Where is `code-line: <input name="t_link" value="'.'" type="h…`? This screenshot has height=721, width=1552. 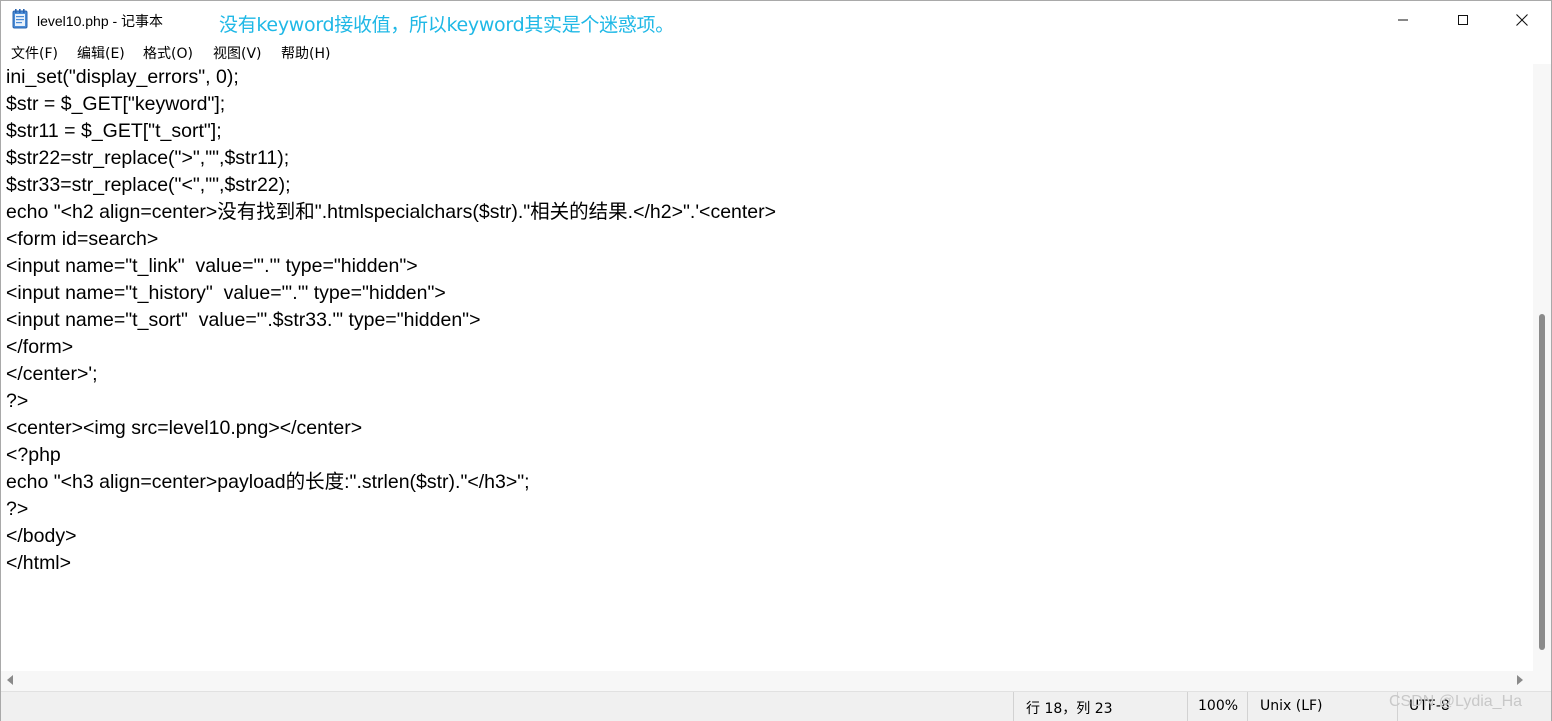
code-line: <input name="t_link" value="'.'" type="h… is located at coordinates (212, 266).